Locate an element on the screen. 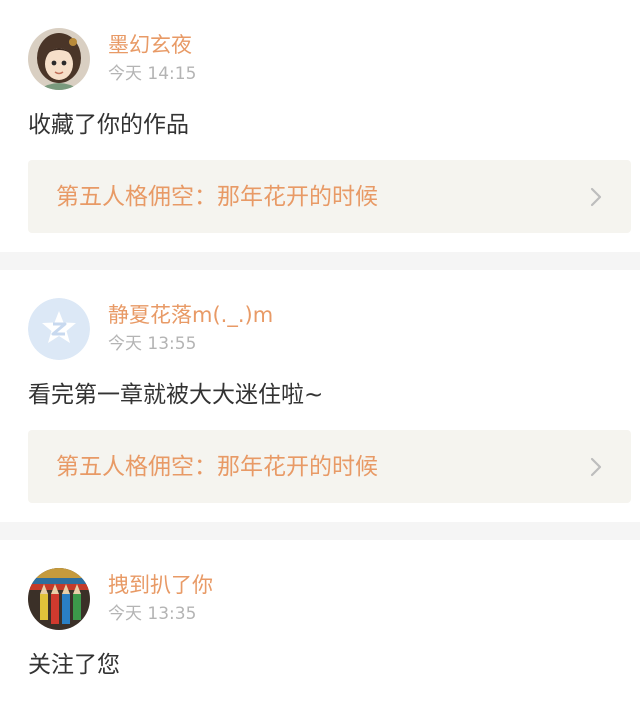 This screenshot has width=640, height=708. username: 静夏花落m(._.)m is located at coordinates (190, 315).